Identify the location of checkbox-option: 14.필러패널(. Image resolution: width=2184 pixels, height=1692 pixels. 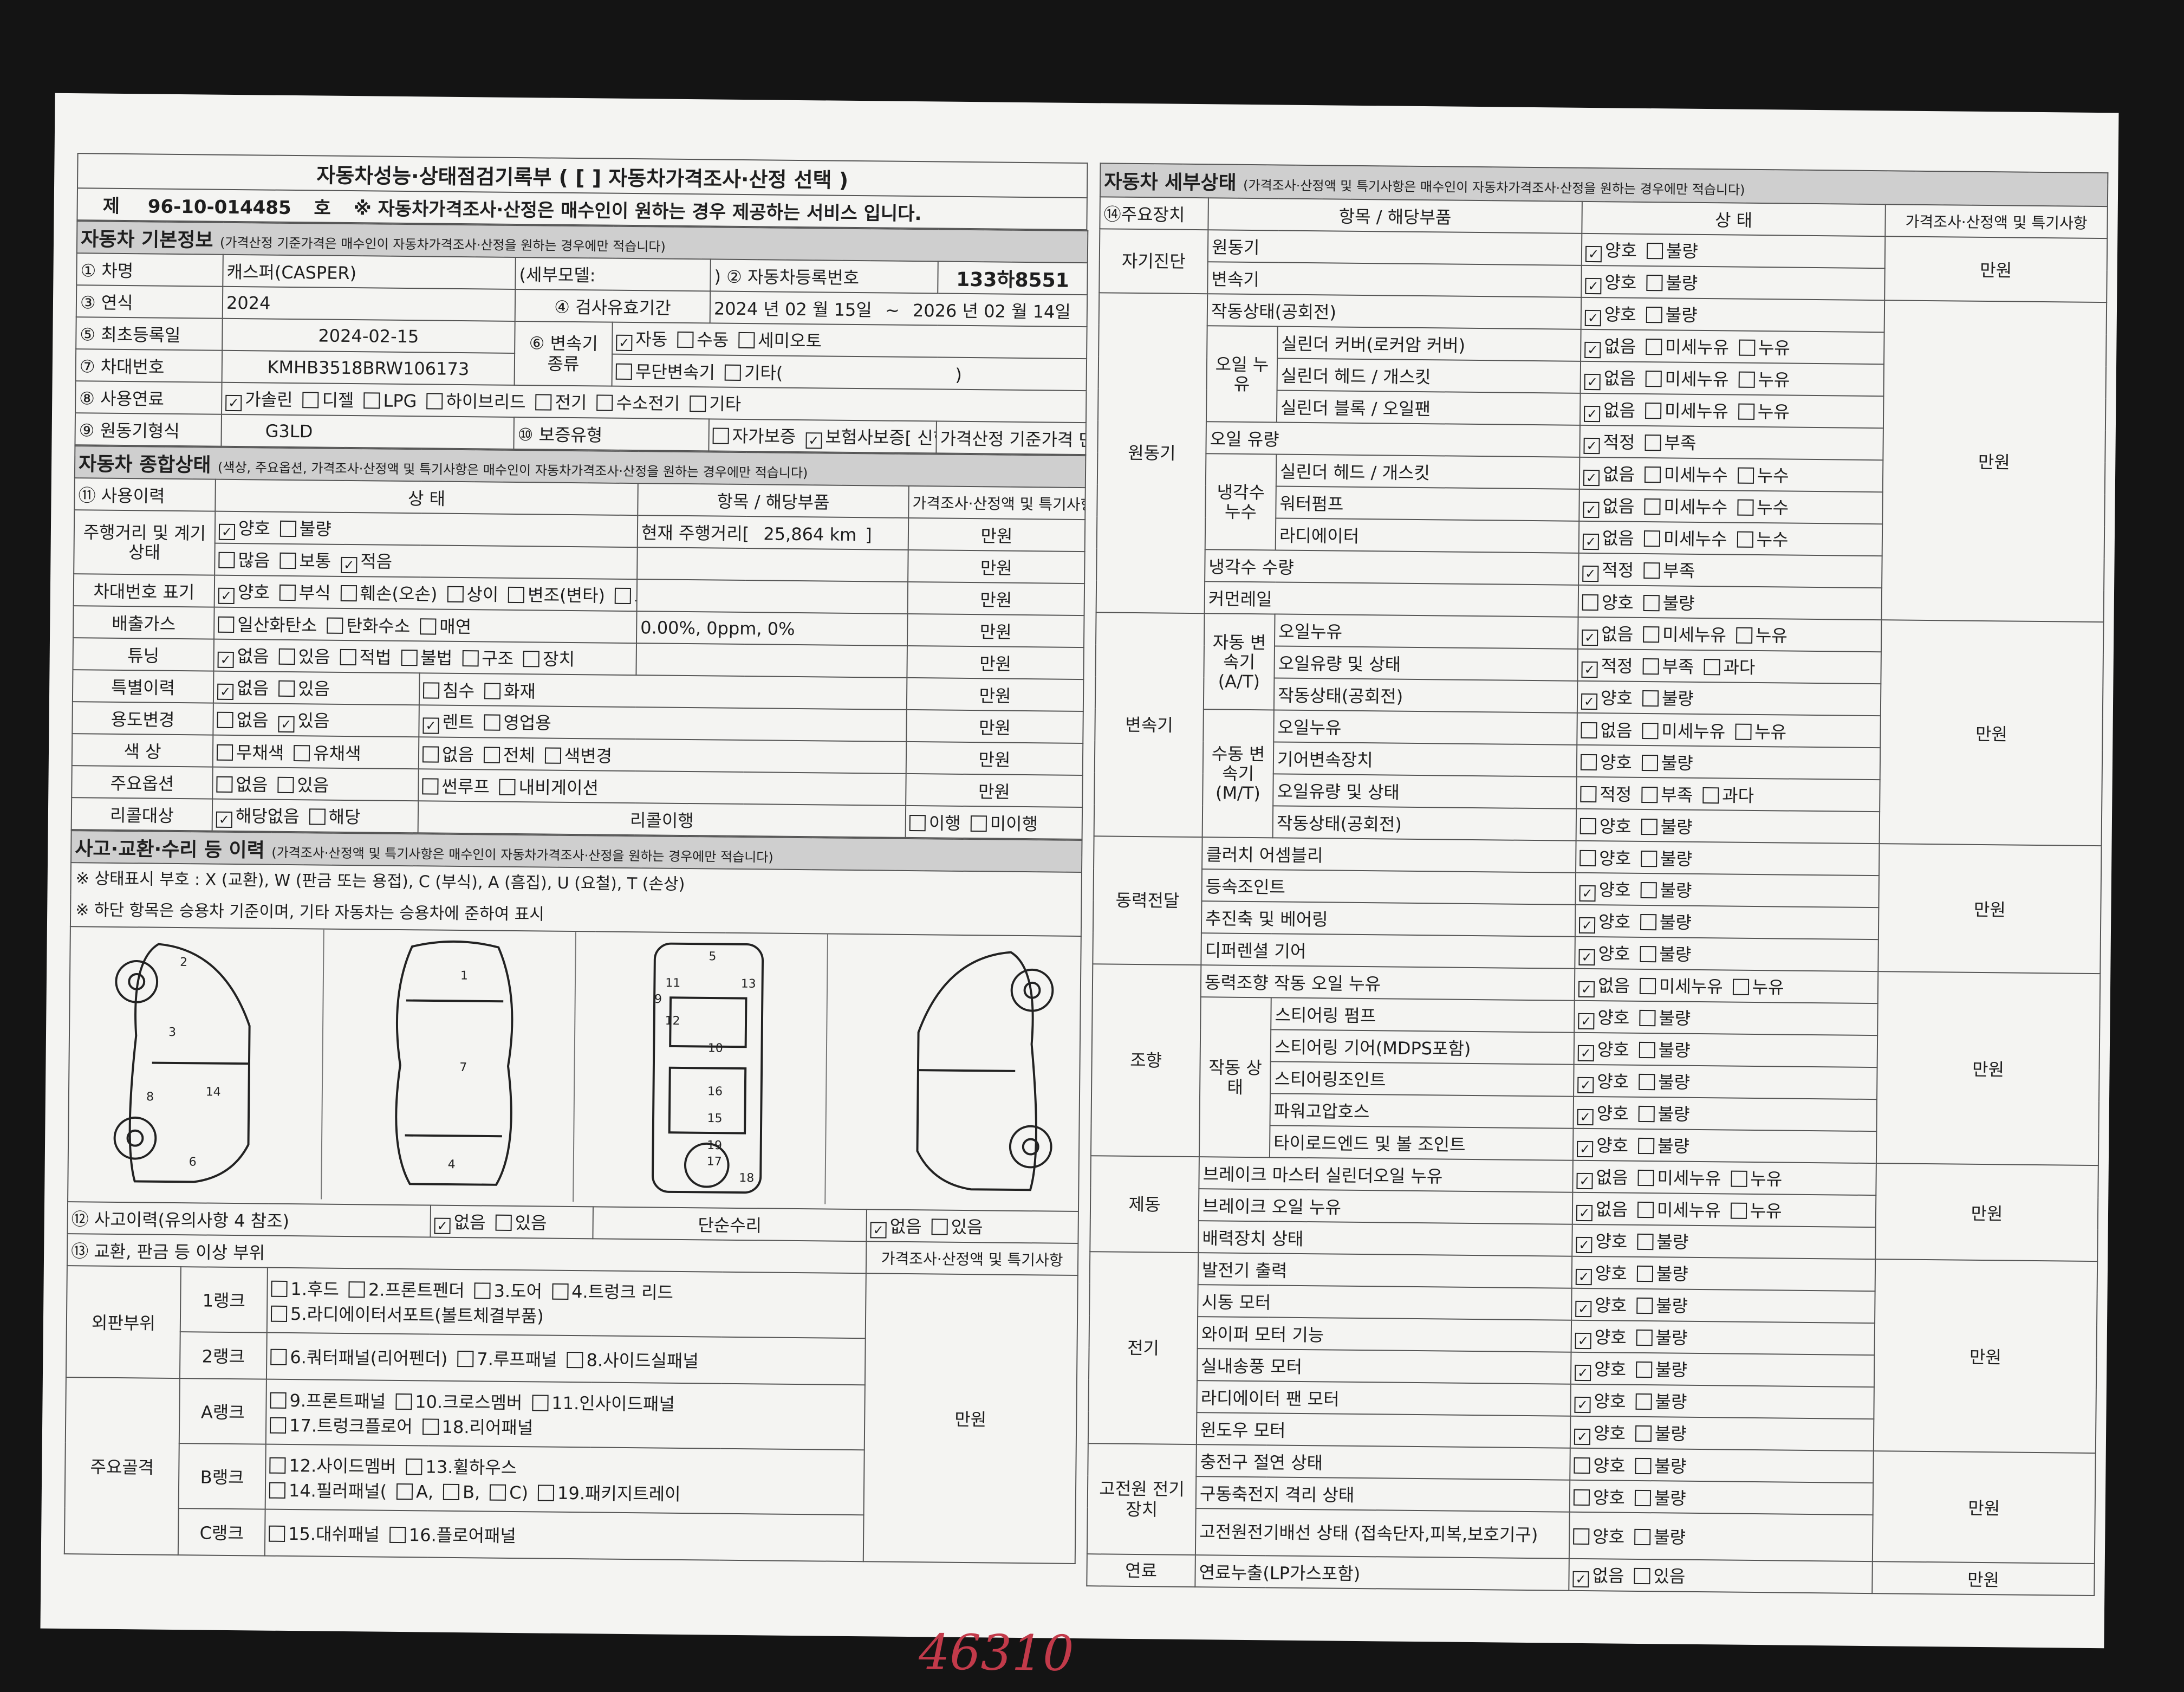
(328, 1490).